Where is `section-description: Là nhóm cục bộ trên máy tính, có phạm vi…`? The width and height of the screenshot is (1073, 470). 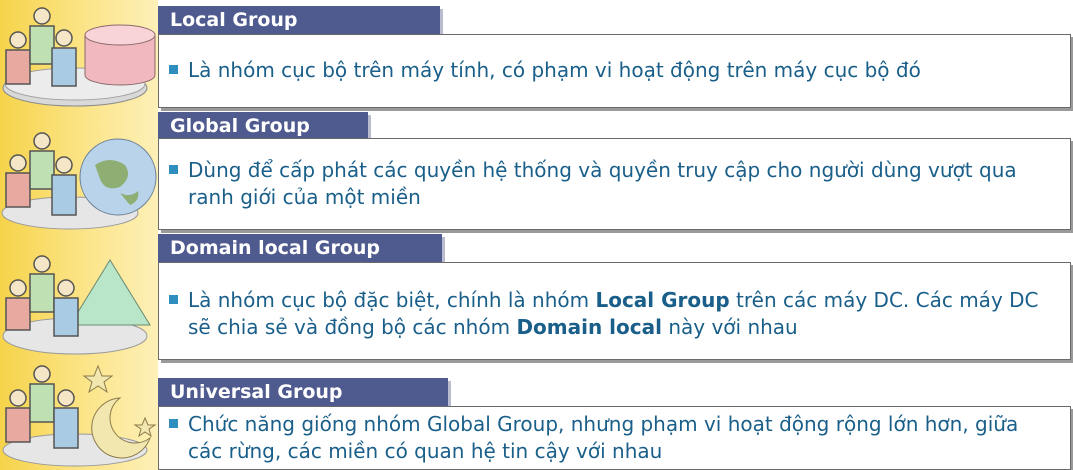 section-description: Là nhóm cục bộ trên máy tính, có phạm vi… is located at coordinates (612, 70).